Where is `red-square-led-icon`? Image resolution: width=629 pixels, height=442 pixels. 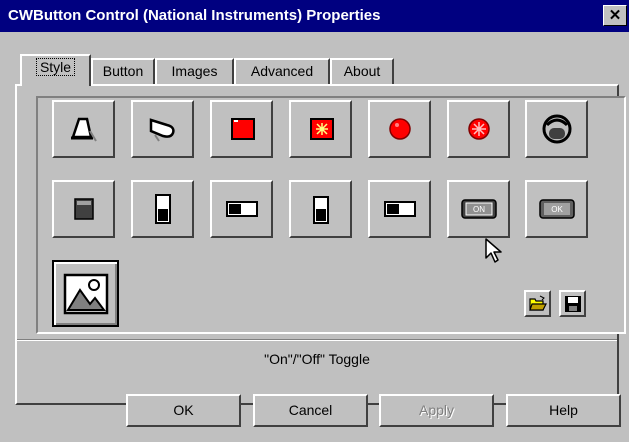 red-square-led-icon is located at coordinates (242, 129).